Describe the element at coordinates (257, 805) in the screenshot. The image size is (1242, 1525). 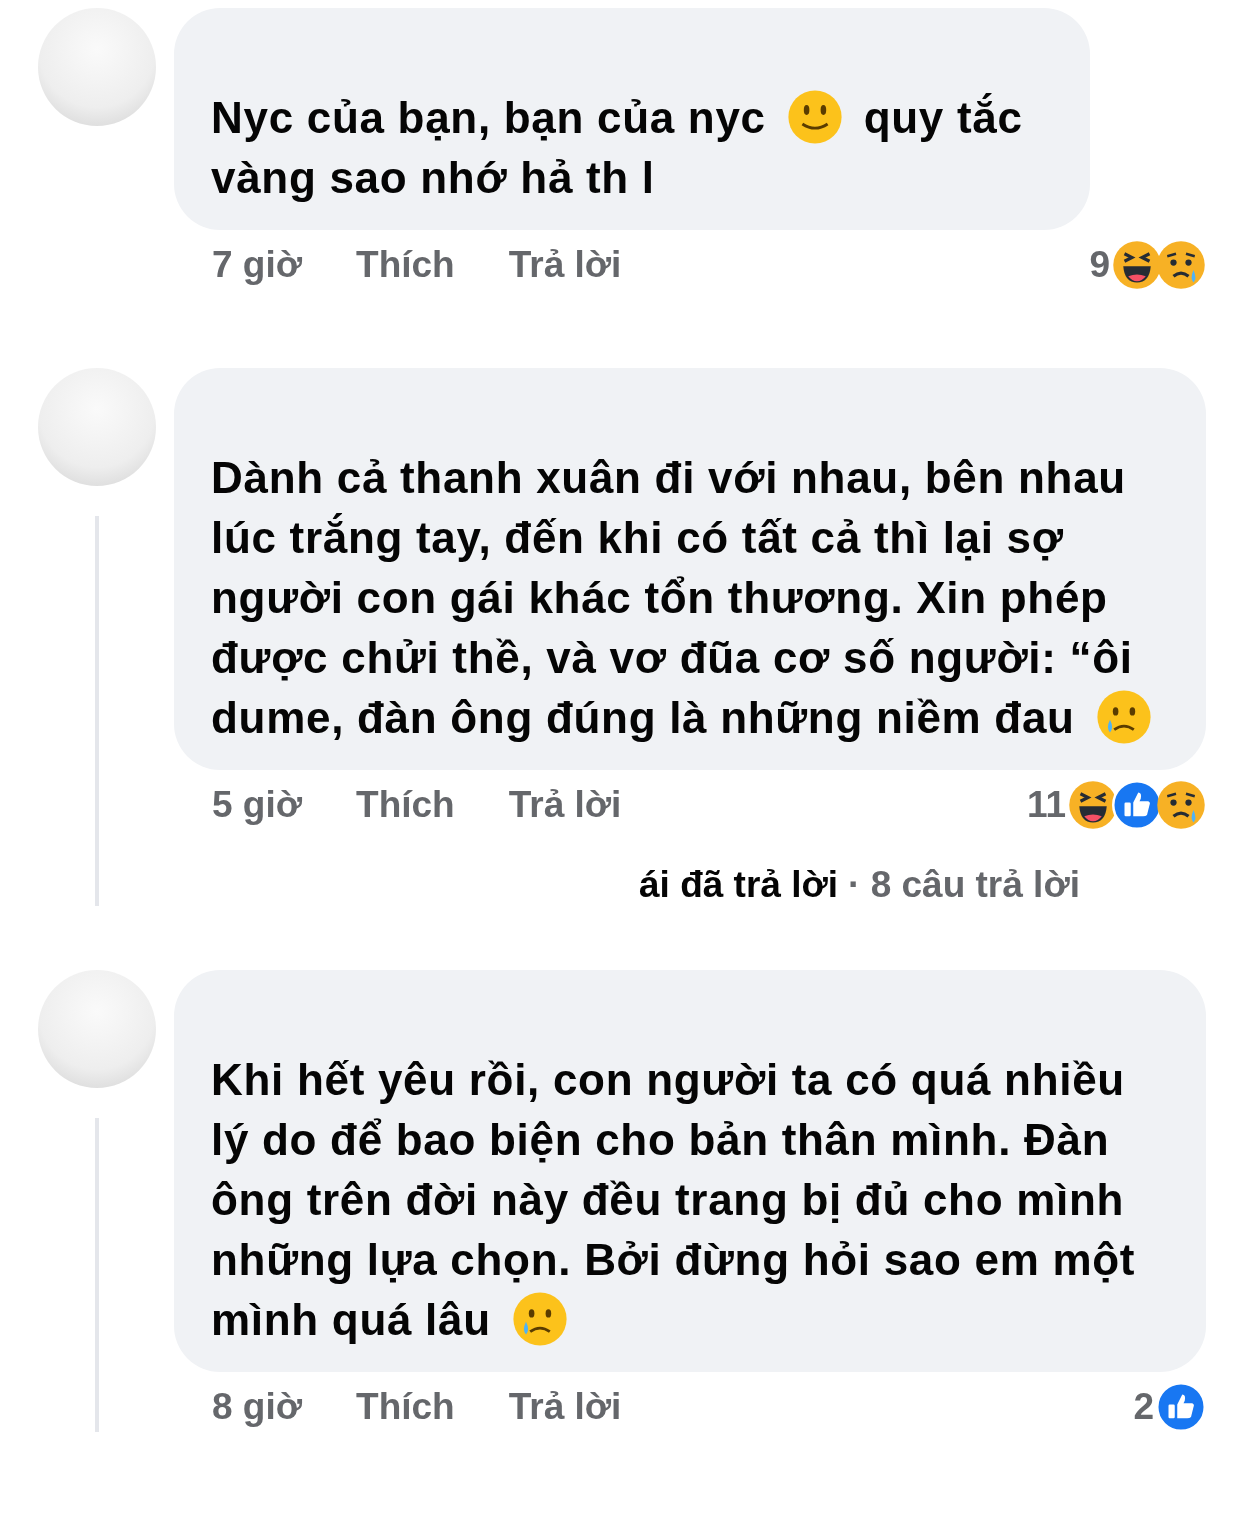
I see `comment-time: 5 giờ` at that location.